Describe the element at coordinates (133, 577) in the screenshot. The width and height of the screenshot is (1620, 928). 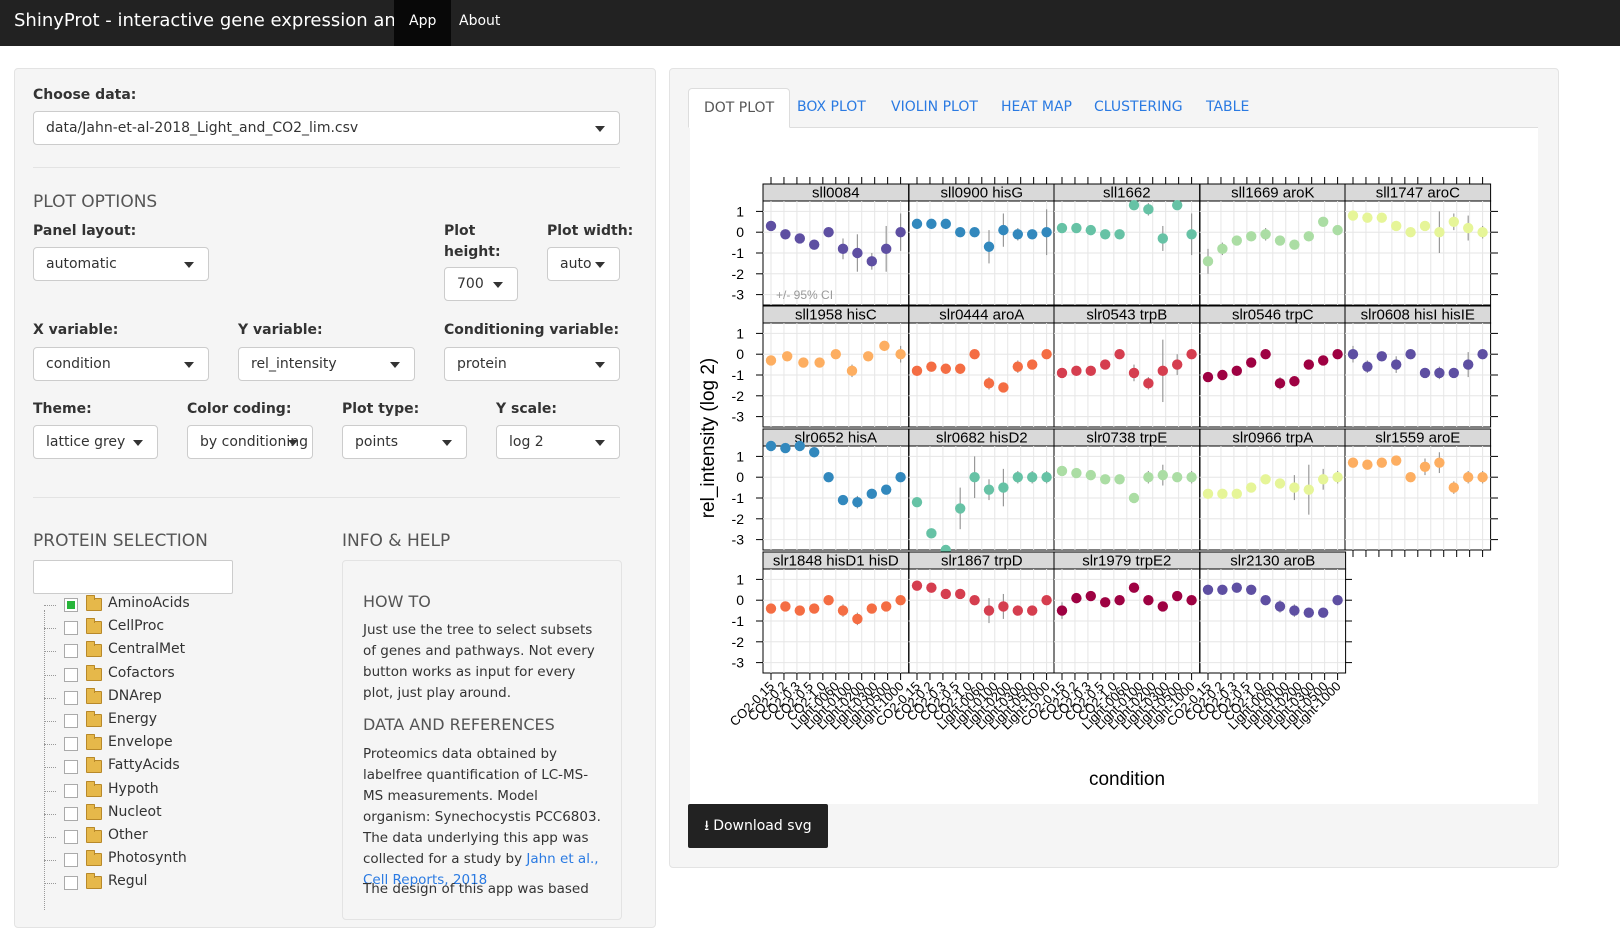
I see `protein-search-input` at that location.